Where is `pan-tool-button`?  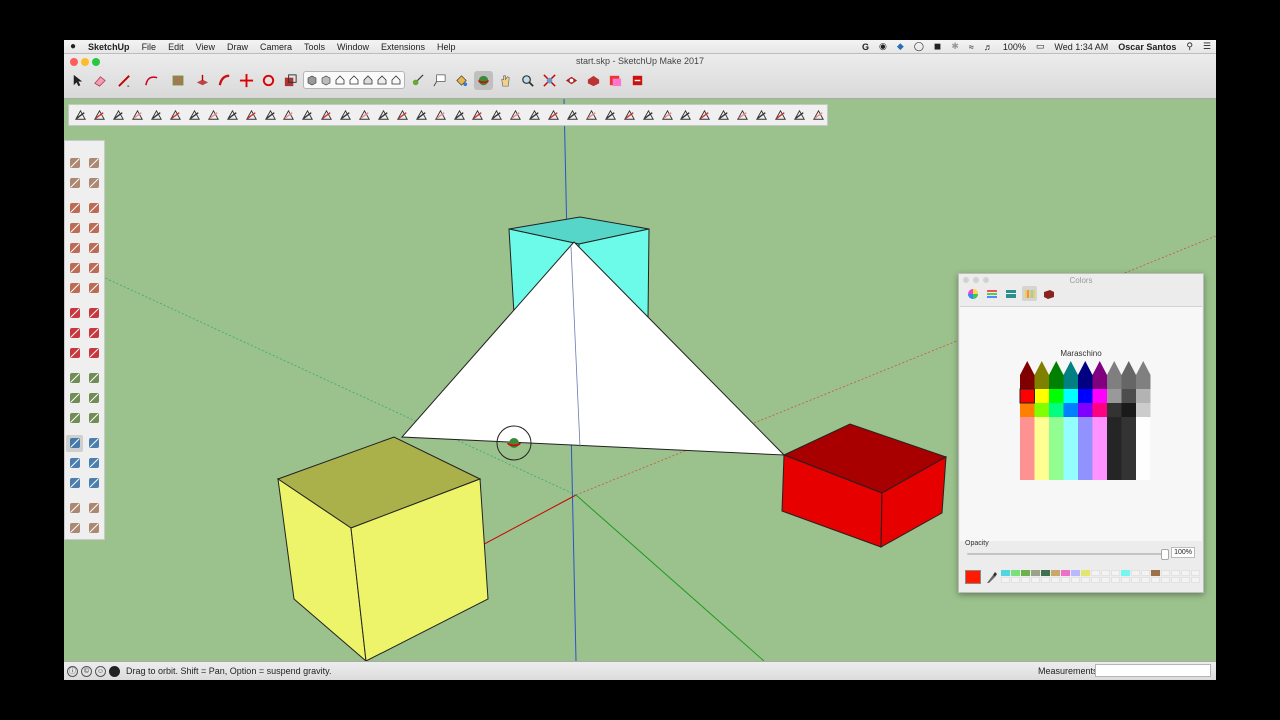 pan-tool-button is located at coordinates (505, 80).